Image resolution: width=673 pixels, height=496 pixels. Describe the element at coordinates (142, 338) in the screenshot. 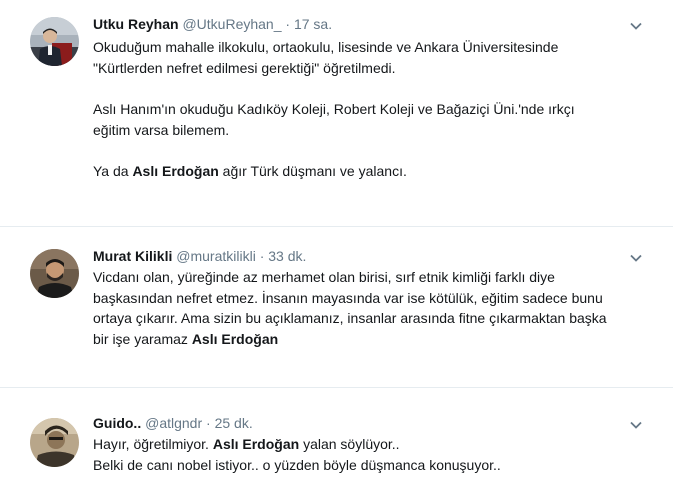

I see `tweet-text-segment: bir işe yaramaz` at that location.